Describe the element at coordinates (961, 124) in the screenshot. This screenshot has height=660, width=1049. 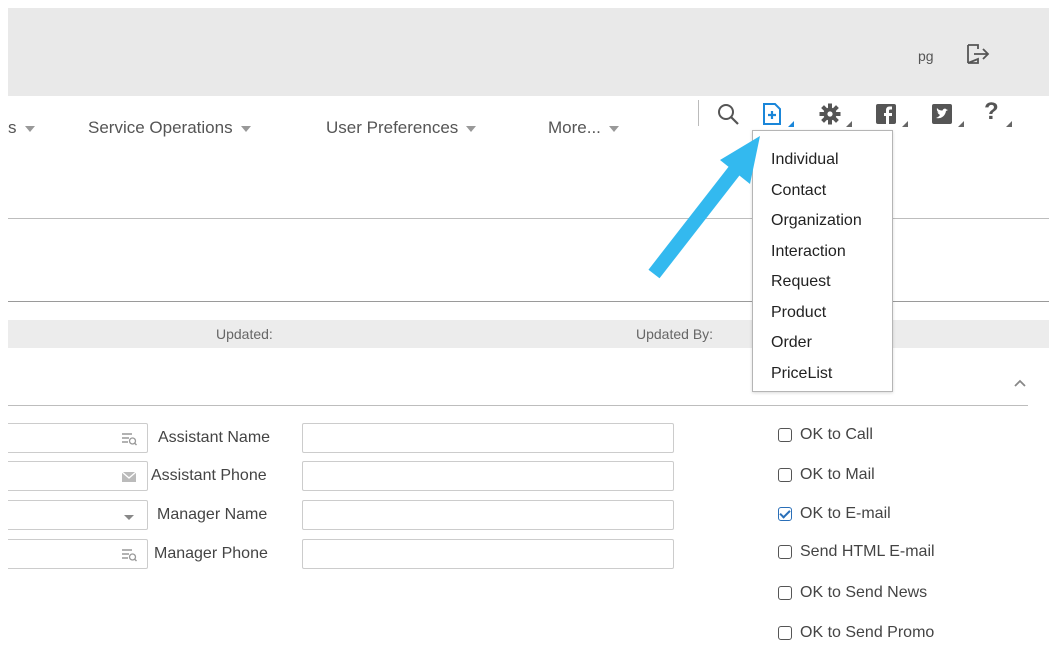
I see `twitter-caret-icon` at that location.